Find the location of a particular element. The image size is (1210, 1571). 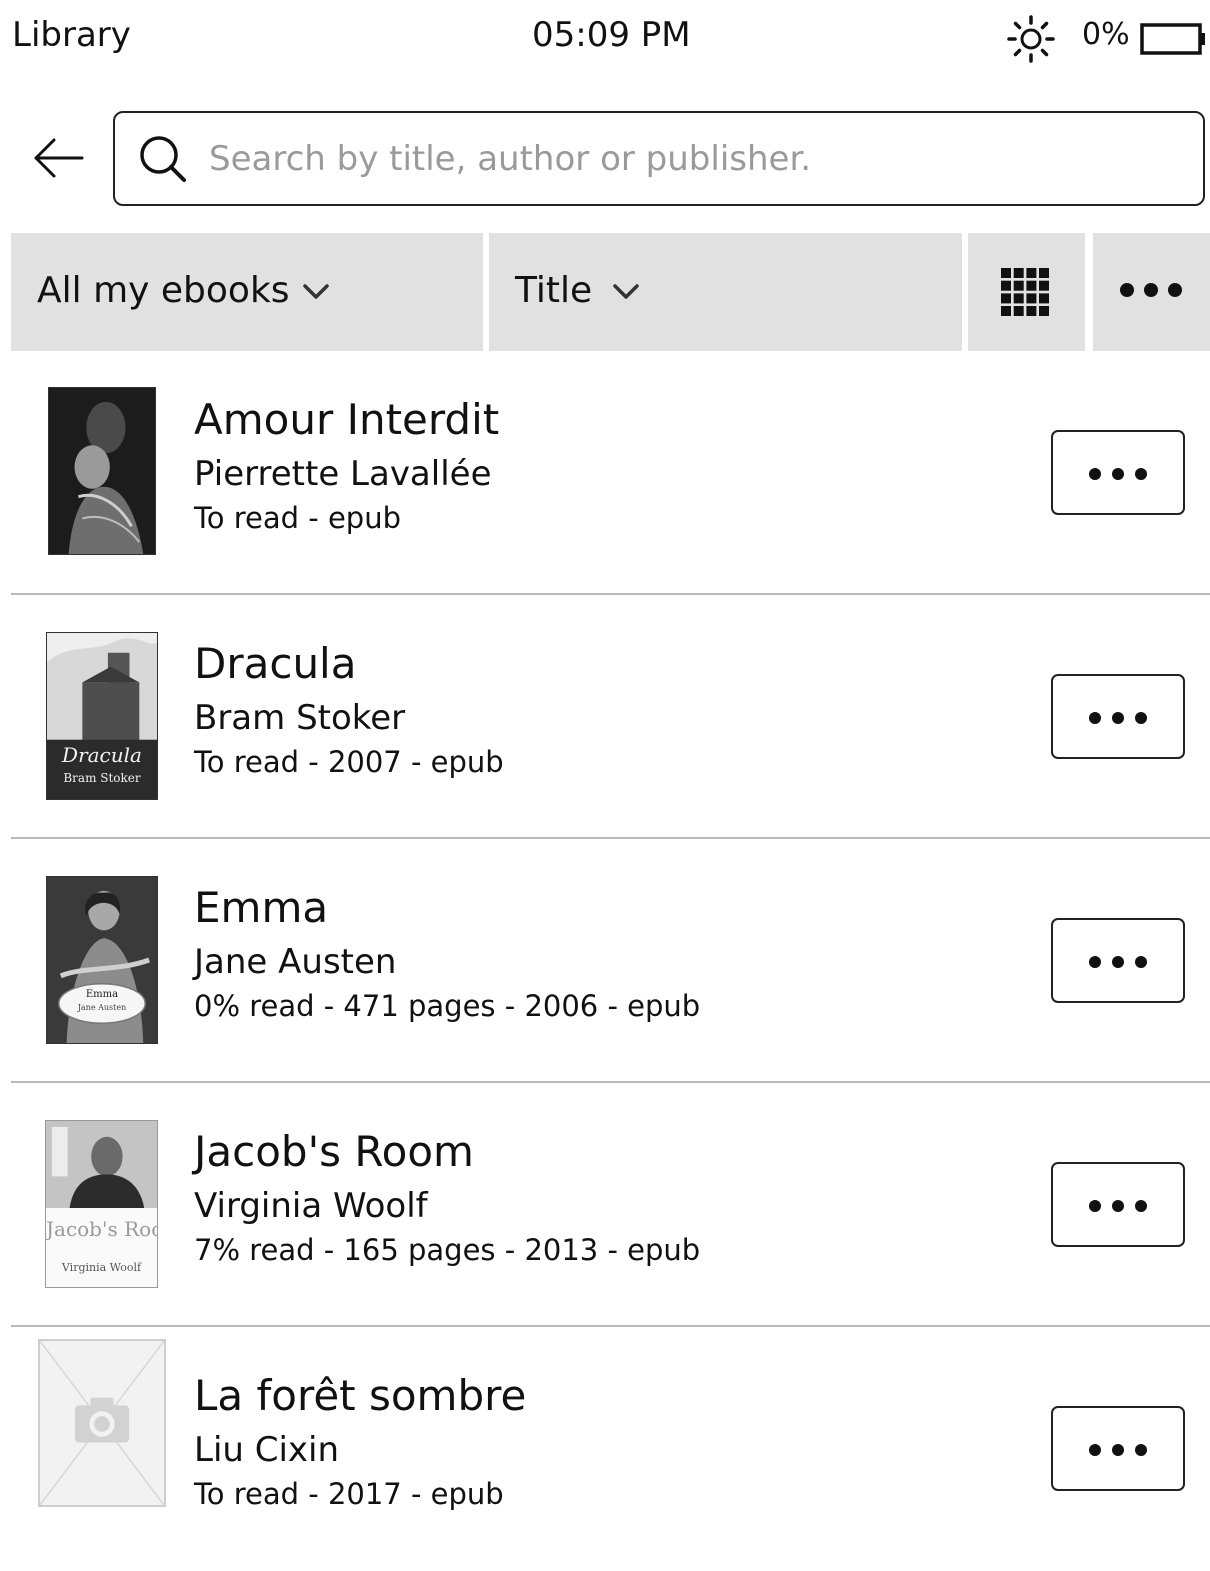

brightness-icon is located at coordinates (1031, 39).